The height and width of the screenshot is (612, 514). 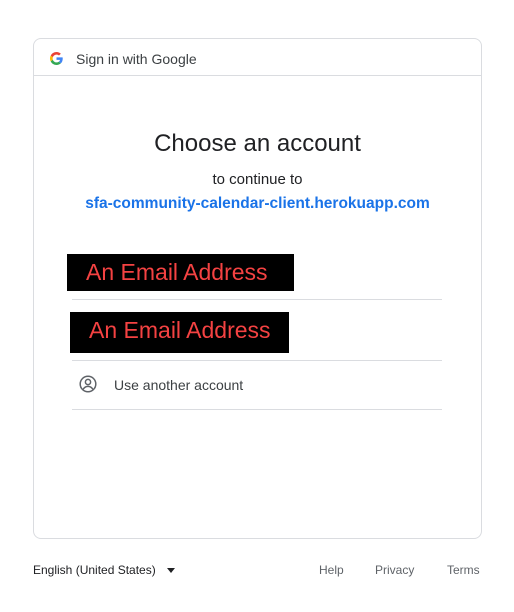 What do you see at coordinates (179, 385) in the screenshot?
I see `use-another-account-label: Use another account` at bounding box center [179, 385].